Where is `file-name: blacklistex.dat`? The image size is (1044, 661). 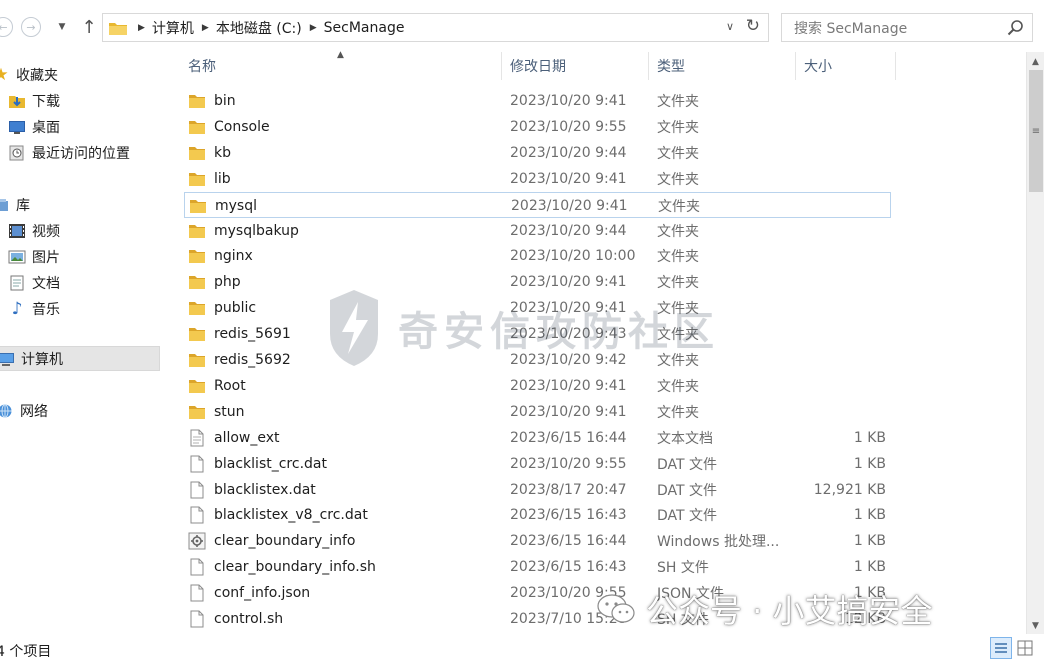
file-name: blacklistex.dat is located at coordinates (265, 489).